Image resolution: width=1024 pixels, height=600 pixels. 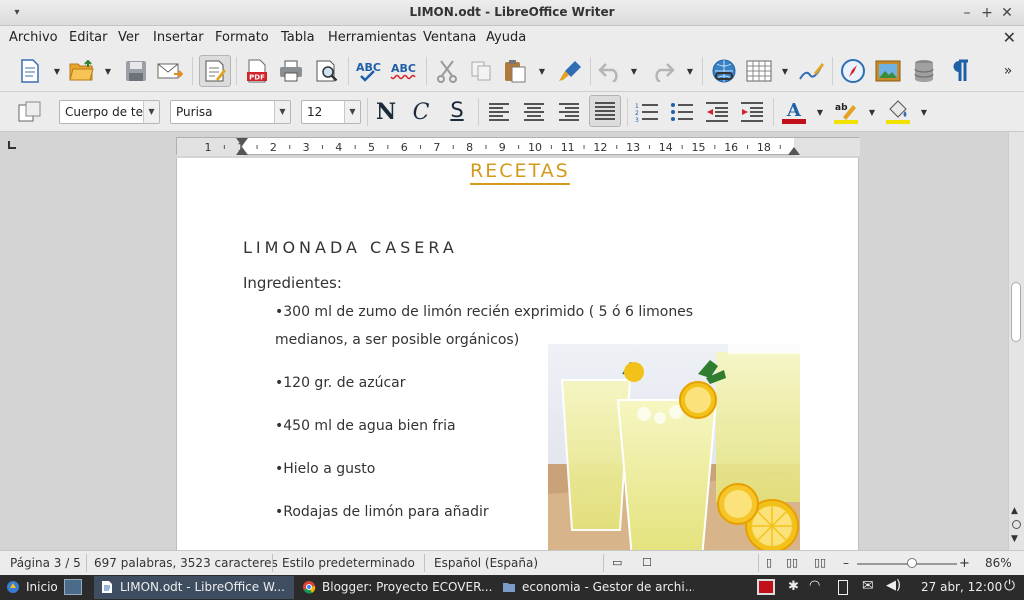 I want to click on bold-button: N, so click(x=386, y=112).